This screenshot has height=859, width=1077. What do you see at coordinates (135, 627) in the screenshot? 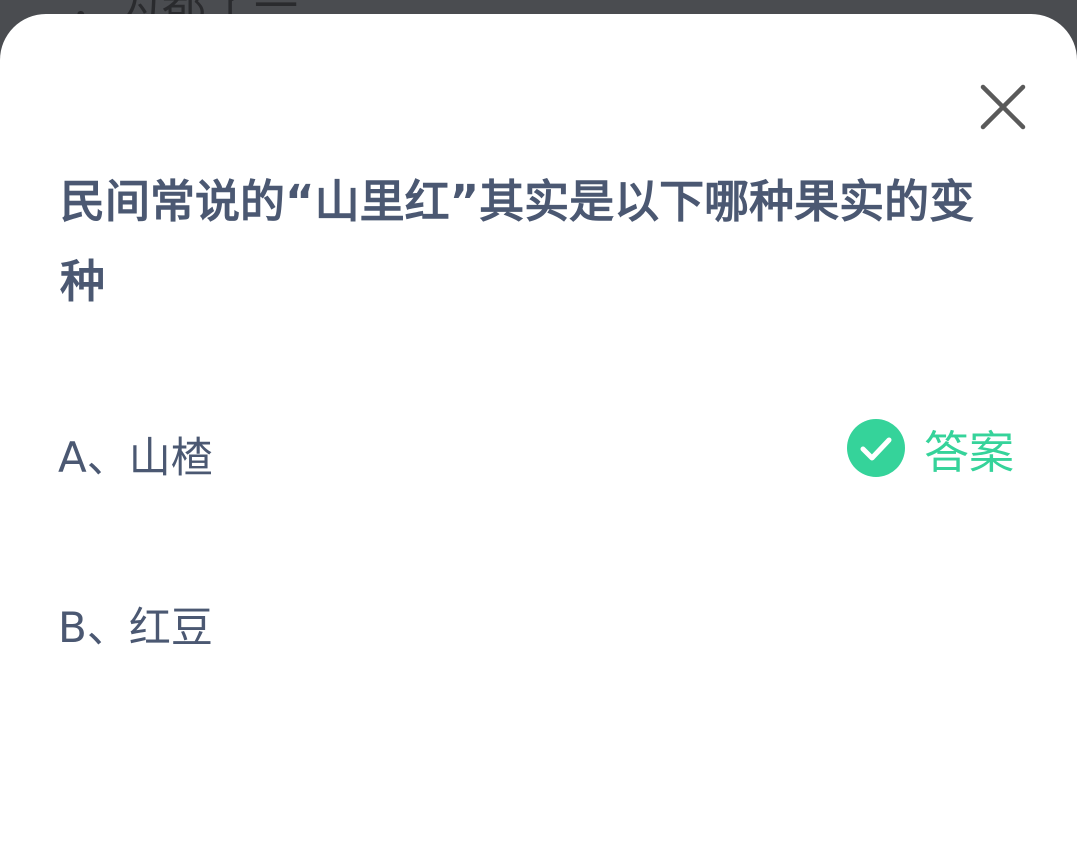
I see `option-b-label: B、红豆` at bounding box center [135, 627].